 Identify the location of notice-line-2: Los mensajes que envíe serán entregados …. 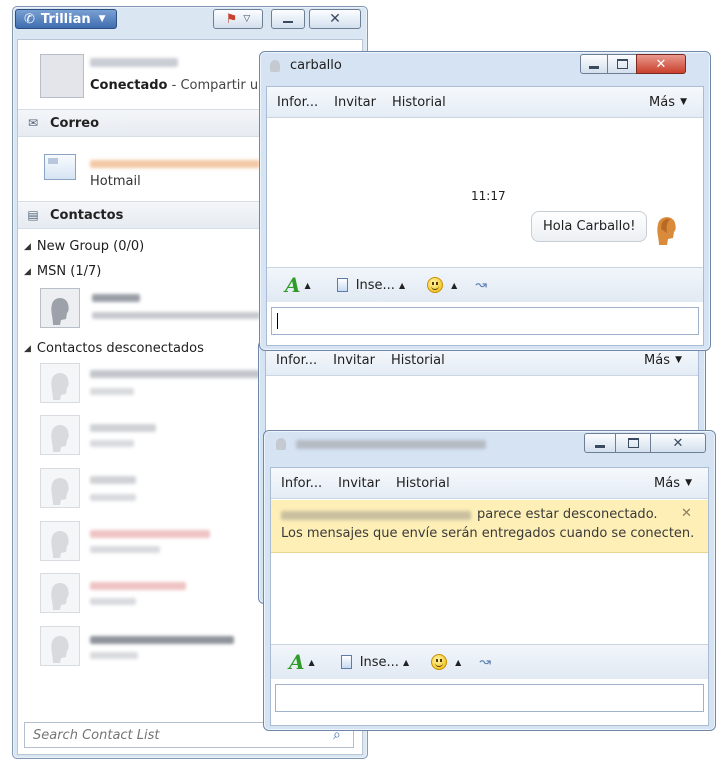
(488, 533).